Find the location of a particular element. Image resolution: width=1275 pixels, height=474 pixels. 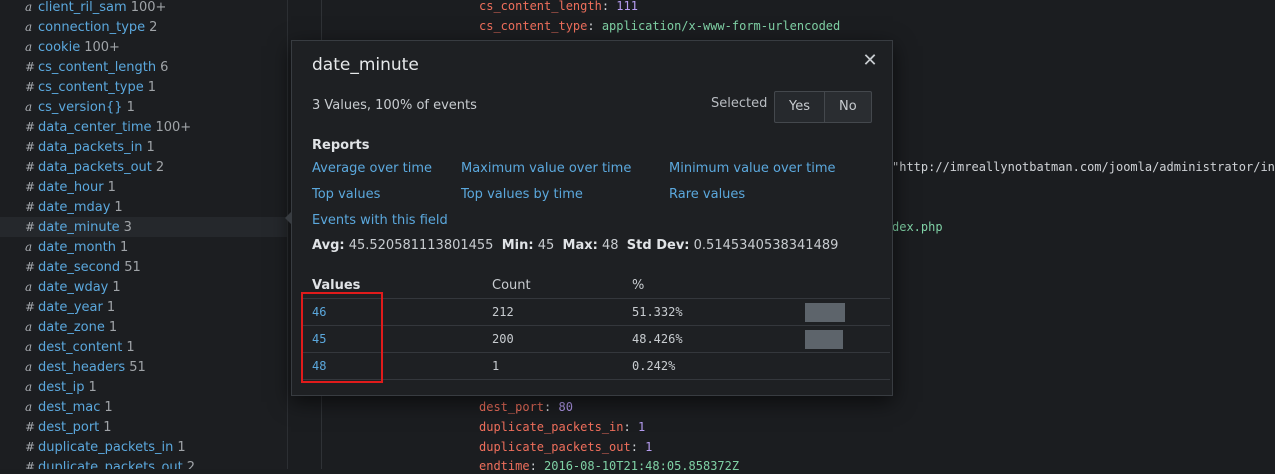

field-name: date_mday is located at coordinates (74, 207).